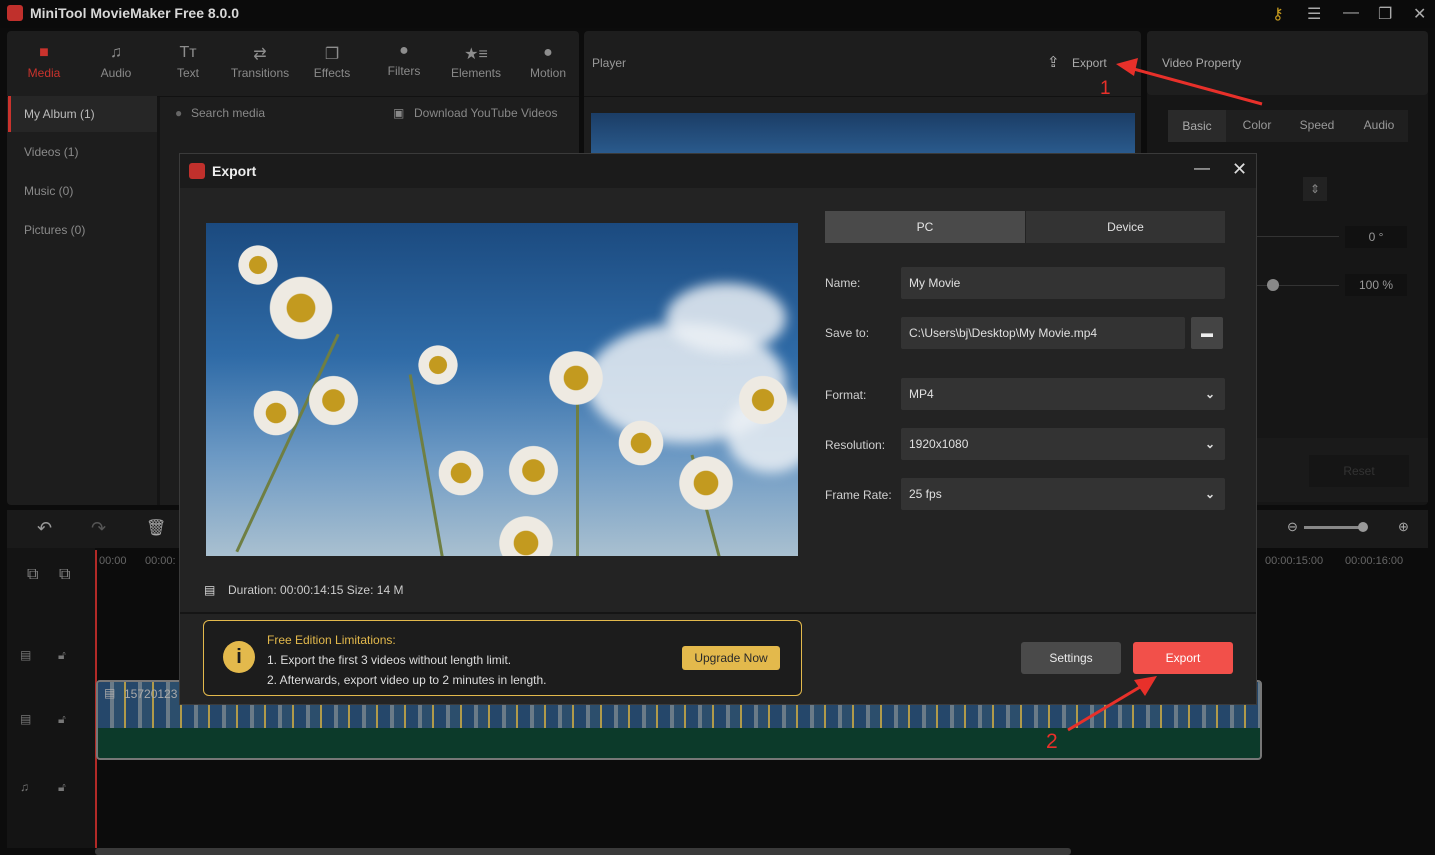 This screenshot has width=1435, height=855. Describe the element at coordinates (1165, 395) in the screenshot. I see `annotation-arrows` at that location.